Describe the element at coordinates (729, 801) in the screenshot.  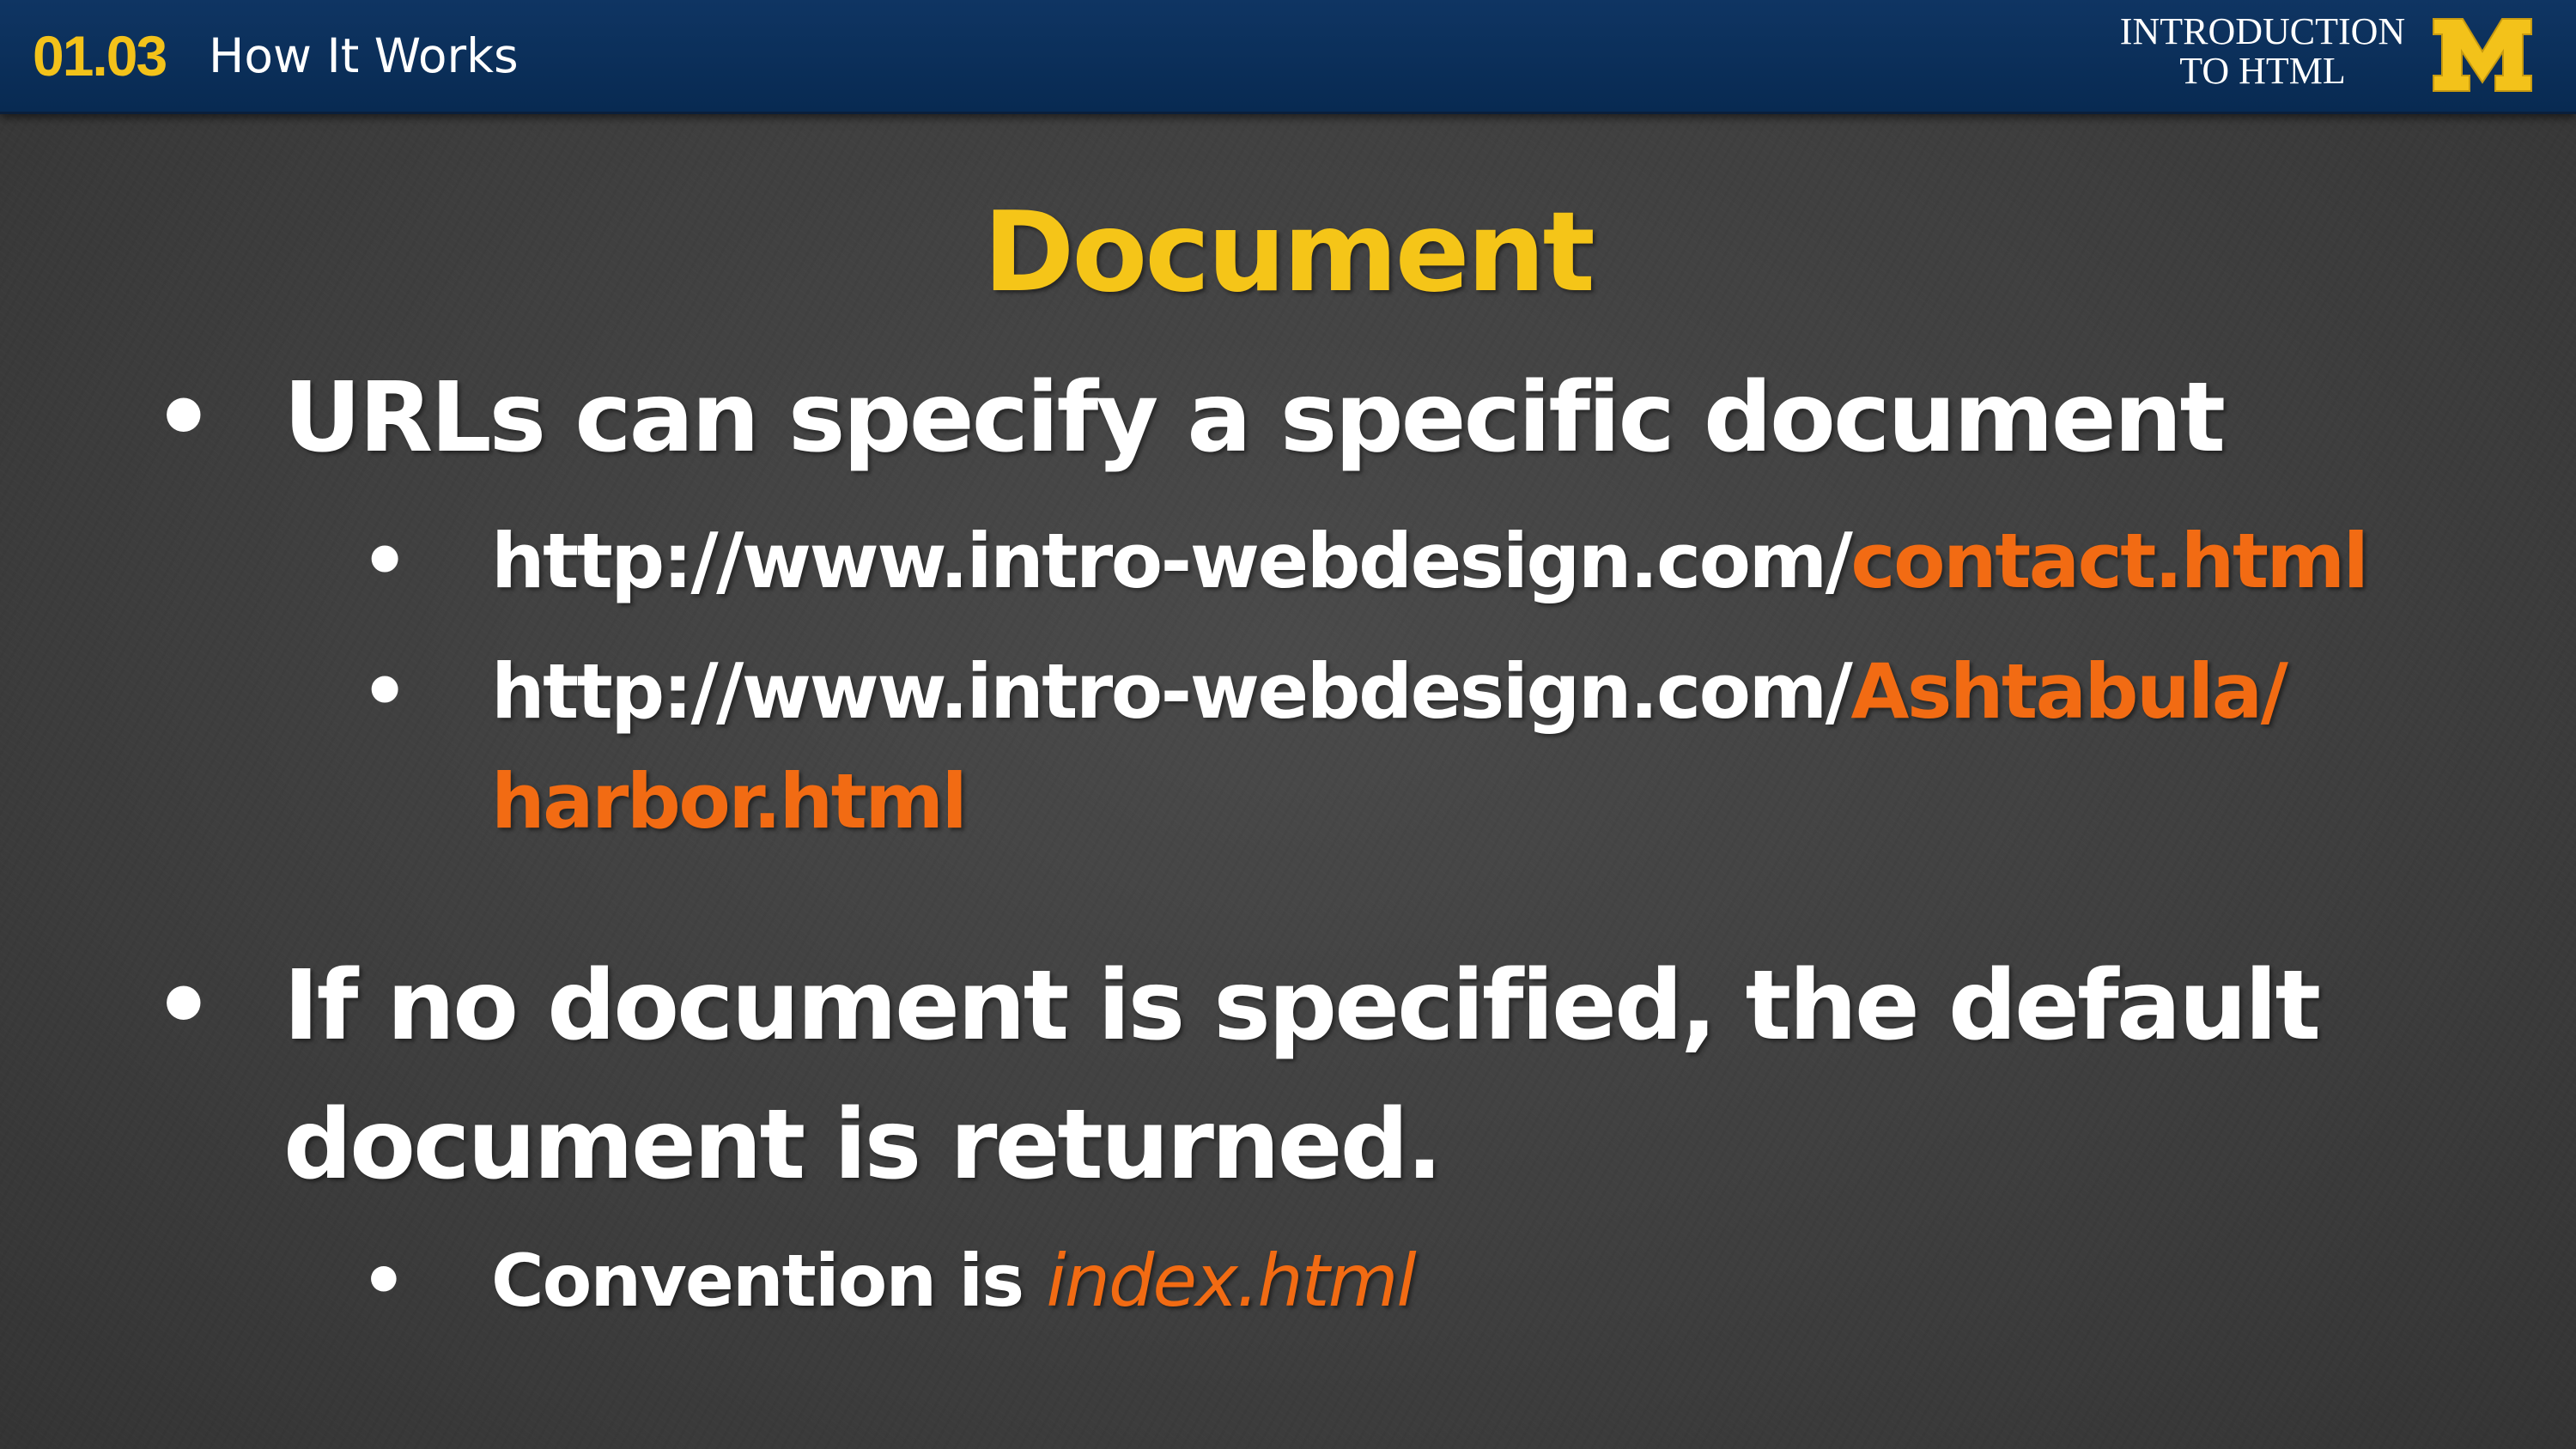
I see `url-document-highlight-line2: harbor.html` at that location.